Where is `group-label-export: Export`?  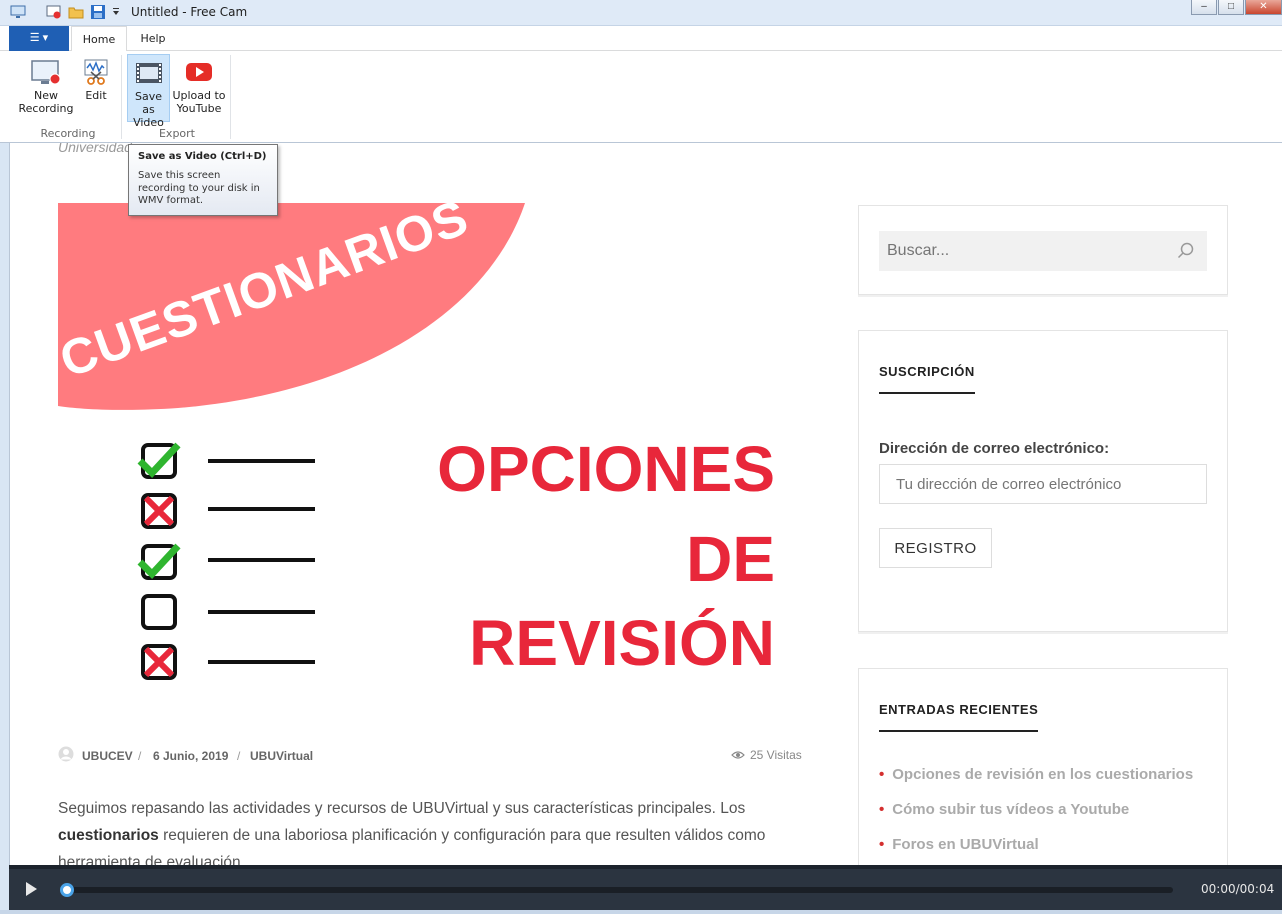 group-label-export: Export is located at coordinates (176, 133).